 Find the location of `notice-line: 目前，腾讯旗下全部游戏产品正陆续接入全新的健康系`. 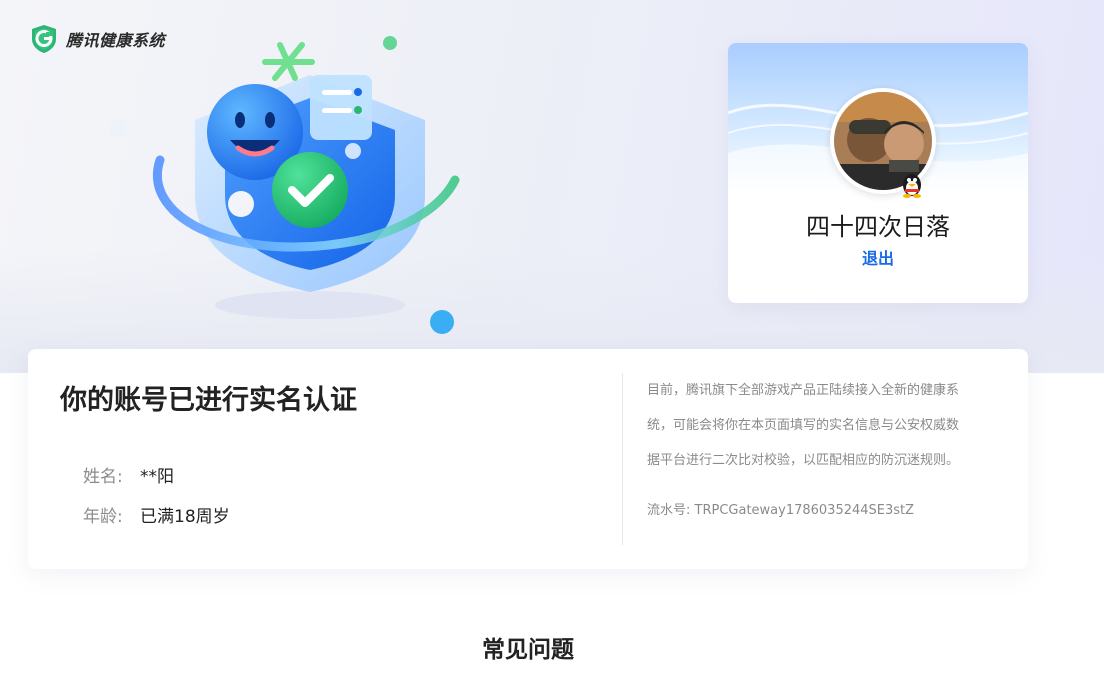

notice-line: 目前，腾讯旗下全部游戏产品正陆续接入全新的健康系 is located at coordinates (803, 390).